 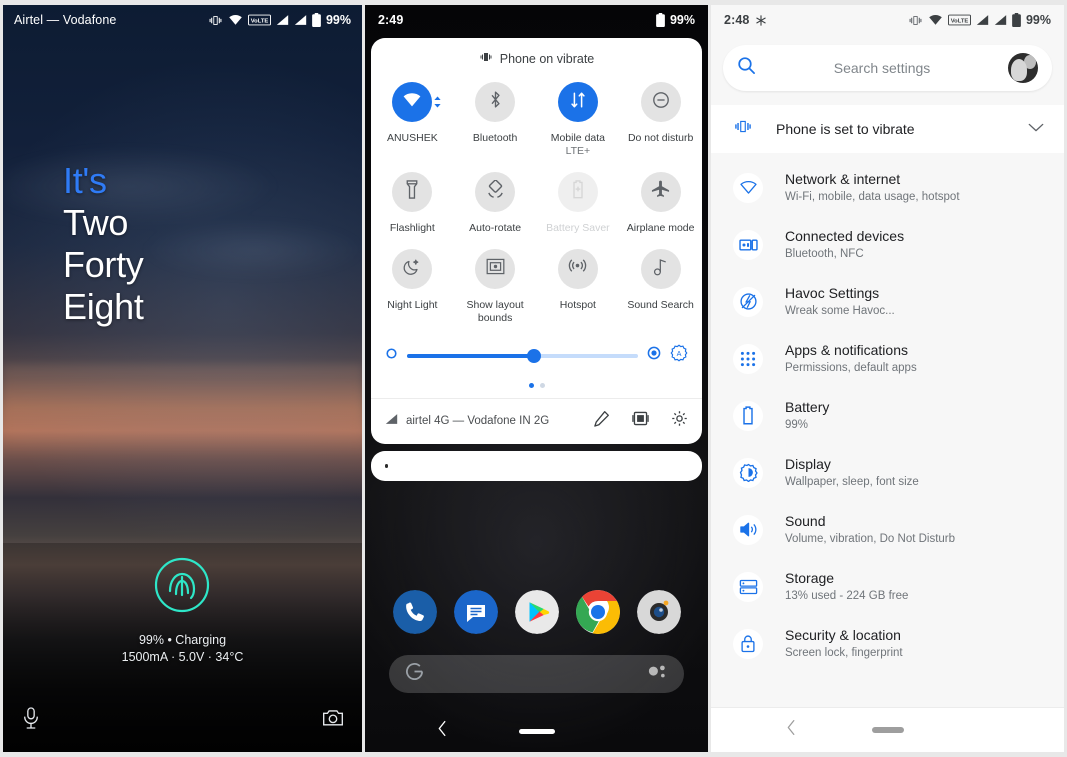 What do you see at coordinates (852, 482) in the screenshot?
I see `settings-item-subtitle: Wallpaper, sleep, font size` at bounding box center [852, 482].